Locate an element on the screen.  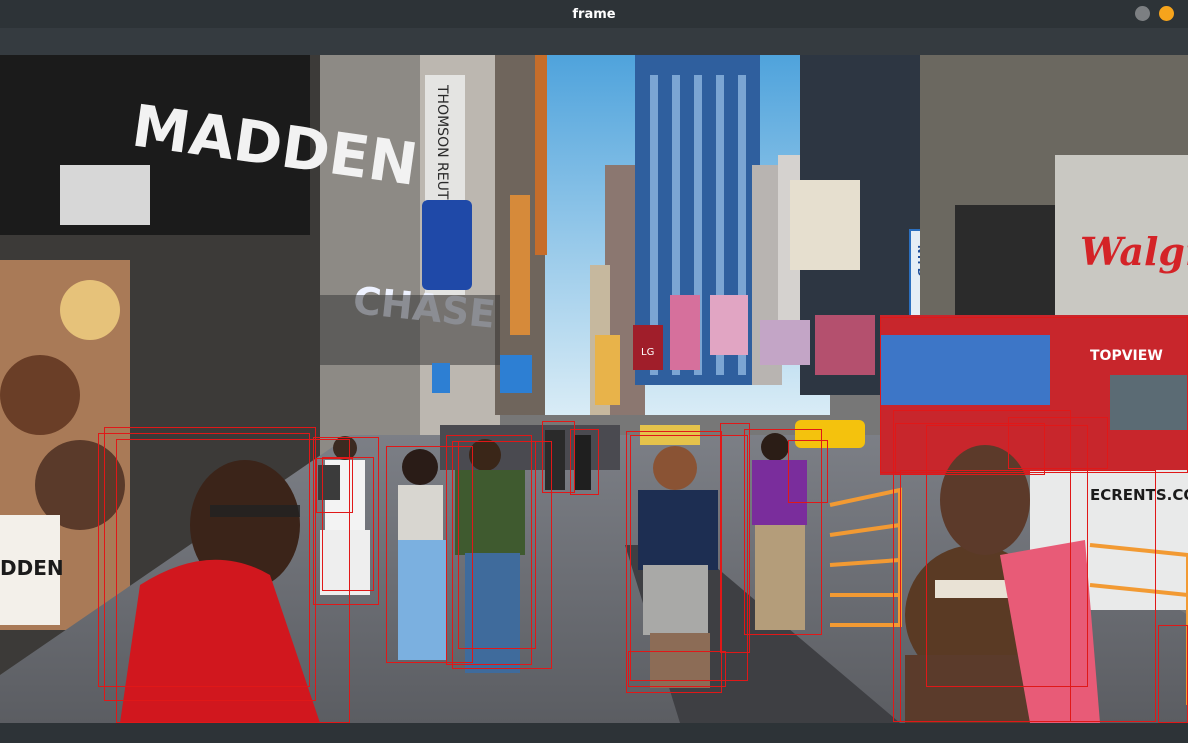
window-statusbar is located at coordinates (594, 733).